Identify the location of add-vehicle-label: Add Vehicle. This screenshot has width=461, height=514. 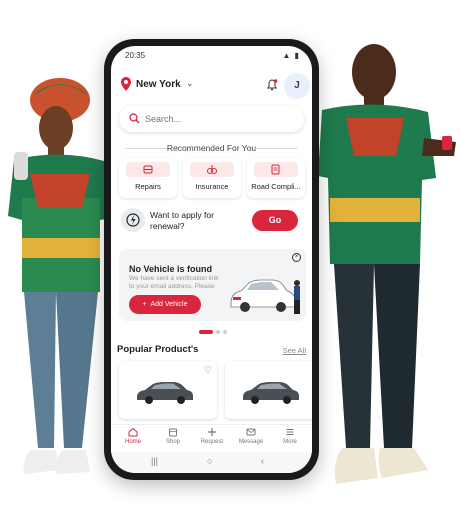
(169, 304).